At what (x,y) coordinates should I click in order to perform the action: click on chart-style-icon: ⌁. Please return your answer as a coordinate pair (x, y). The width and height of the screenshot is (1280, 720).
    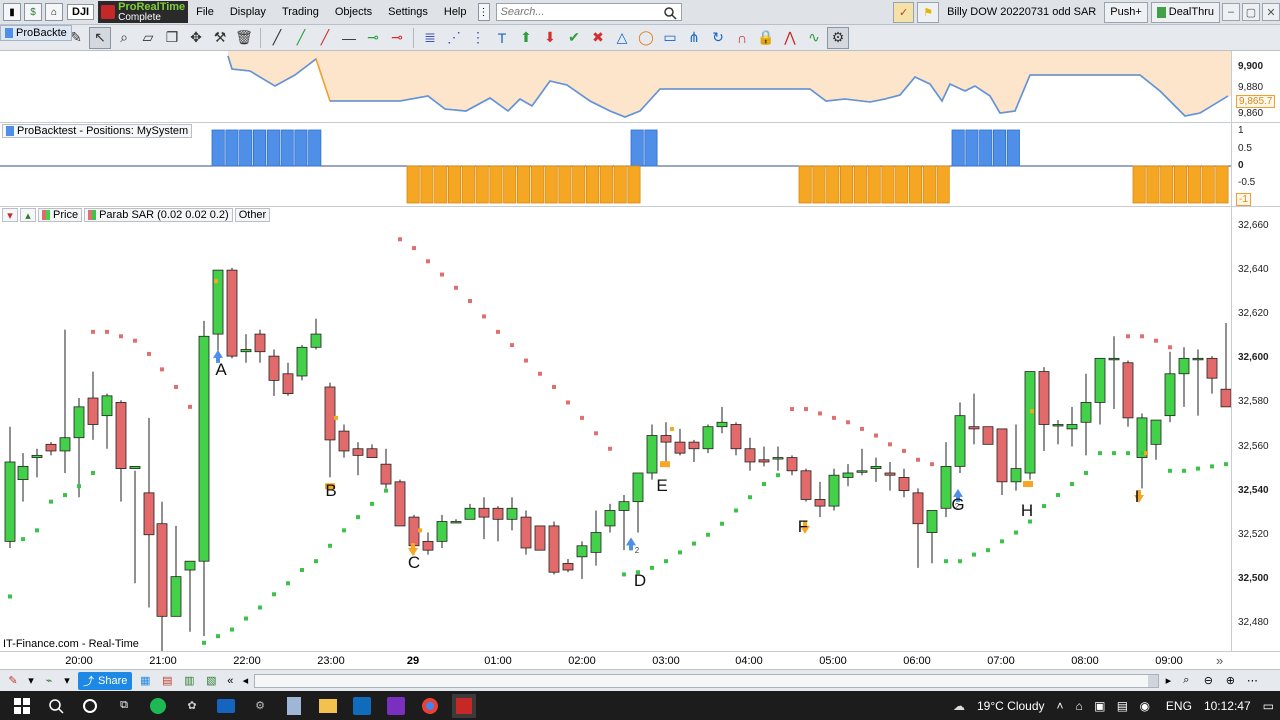
    Looking at the image, I should click on (49, 681).